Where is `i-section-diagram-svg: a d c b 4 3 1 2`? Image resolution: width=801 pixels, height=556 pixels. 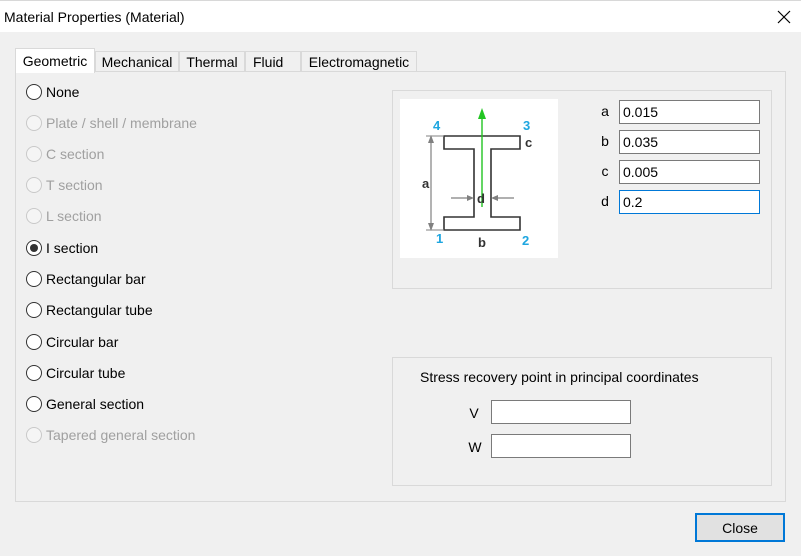 i-section-diagram-svg: a d c b 4 3 1 2 is located at coordinates (477, 179).